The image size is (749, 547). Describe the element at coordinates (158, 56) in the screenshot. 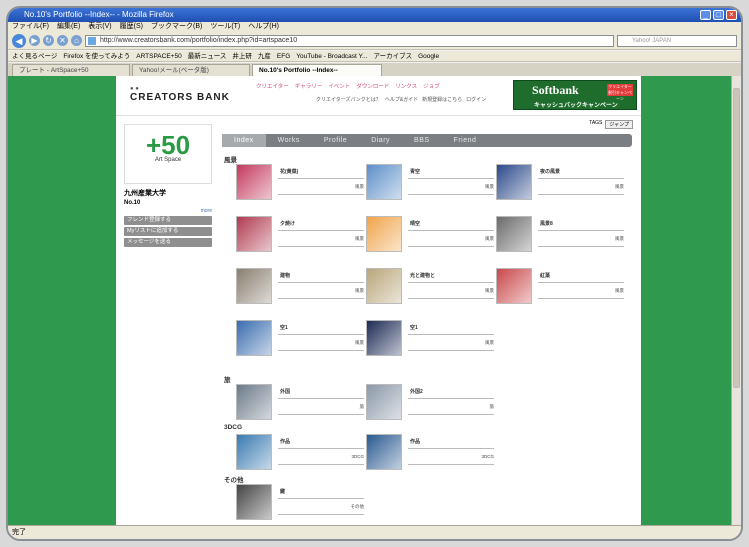

I see `bookmark-item: ARTSPACE+50` at that location.